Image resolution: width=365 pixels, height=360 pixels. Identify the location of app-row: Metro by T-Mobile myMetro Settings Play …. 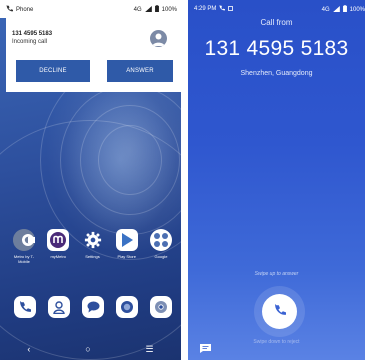
(92, 246).